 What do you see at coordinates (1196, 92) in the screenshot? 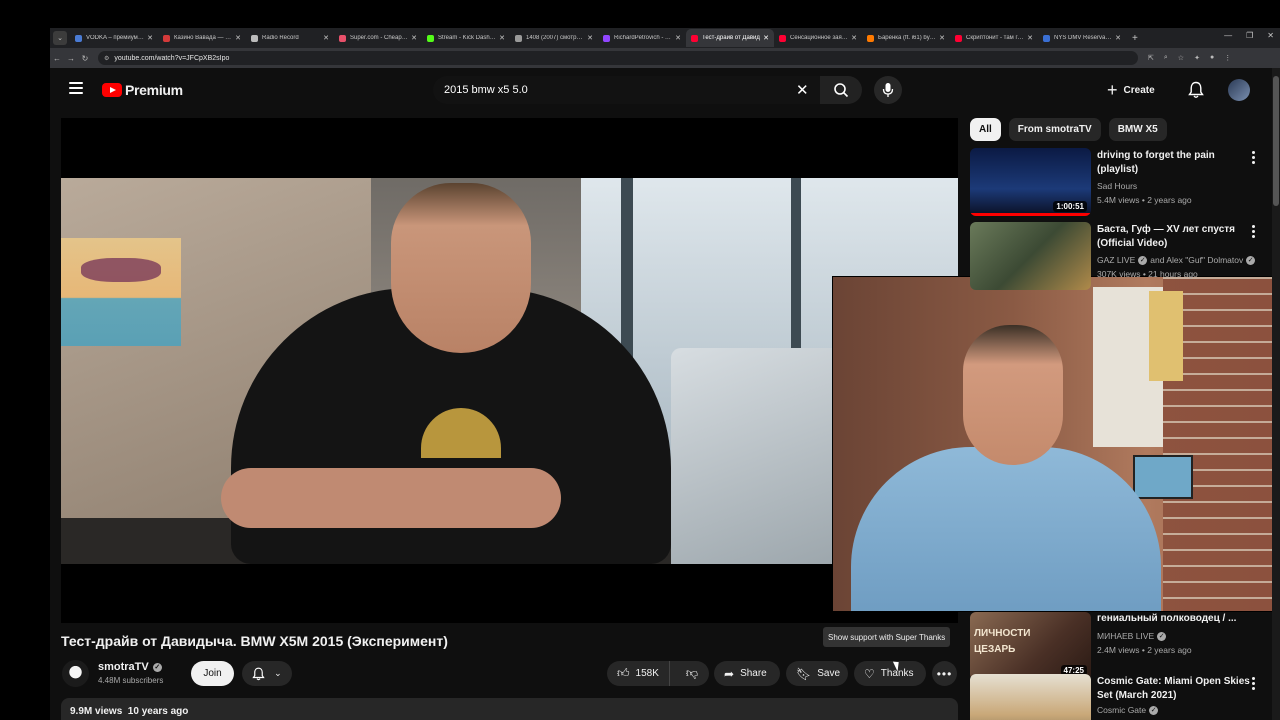
I see `notifications-bell-icon` at bounding box center [1196, 92].